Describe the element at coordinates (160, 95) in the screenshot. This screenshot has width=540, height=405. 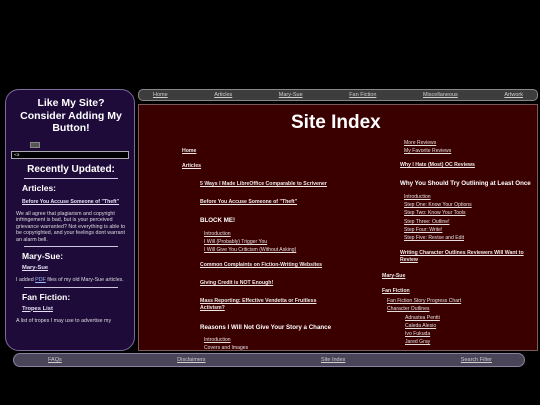
I see `nav-home: Home` at that location.